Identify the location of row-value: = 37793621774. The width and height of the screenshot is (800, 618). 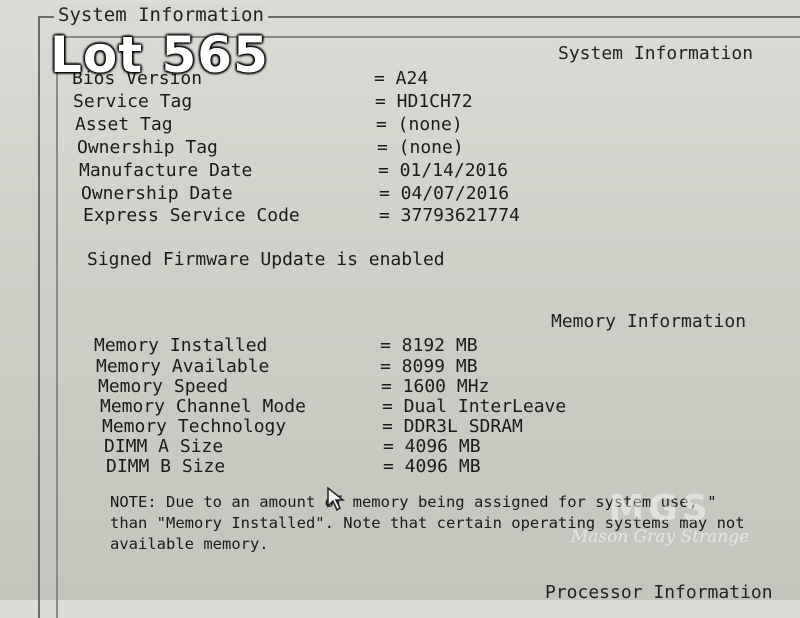
(449, 215).